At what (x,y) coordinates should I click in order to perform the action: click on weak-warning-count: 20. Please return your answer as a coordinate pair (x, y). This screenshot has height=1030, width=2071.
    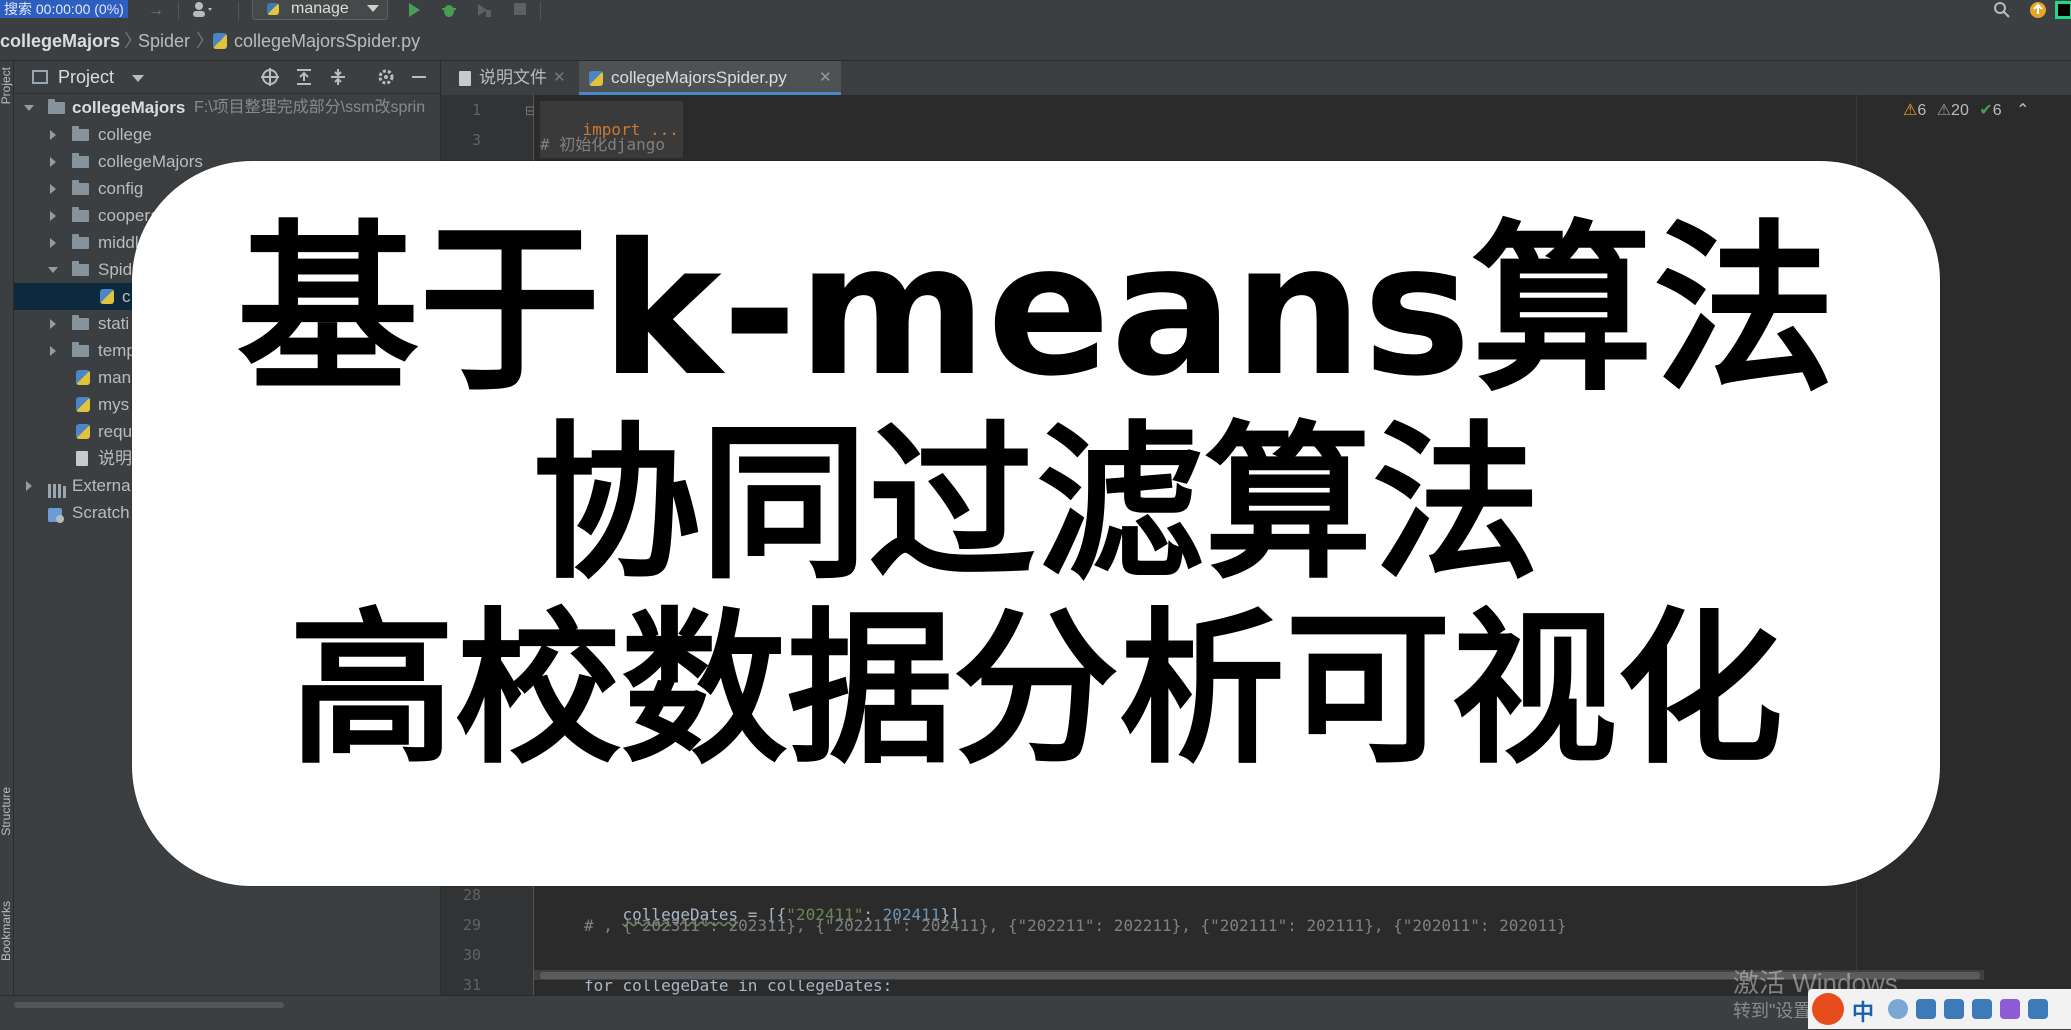
    Looking at the image, I should click on (1960, 110).